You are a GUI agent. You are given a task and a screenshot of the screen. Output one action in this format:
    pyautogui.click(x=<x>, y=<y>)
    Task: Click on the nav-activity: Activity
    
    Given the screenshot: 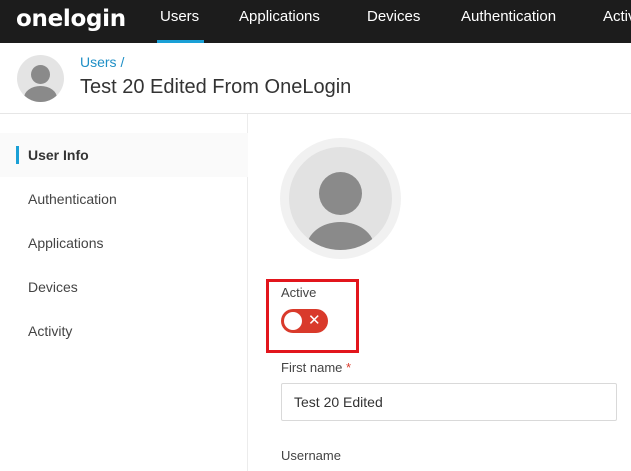 What is the action you would take?
    pyautogui.click(x=617, y=21)
    